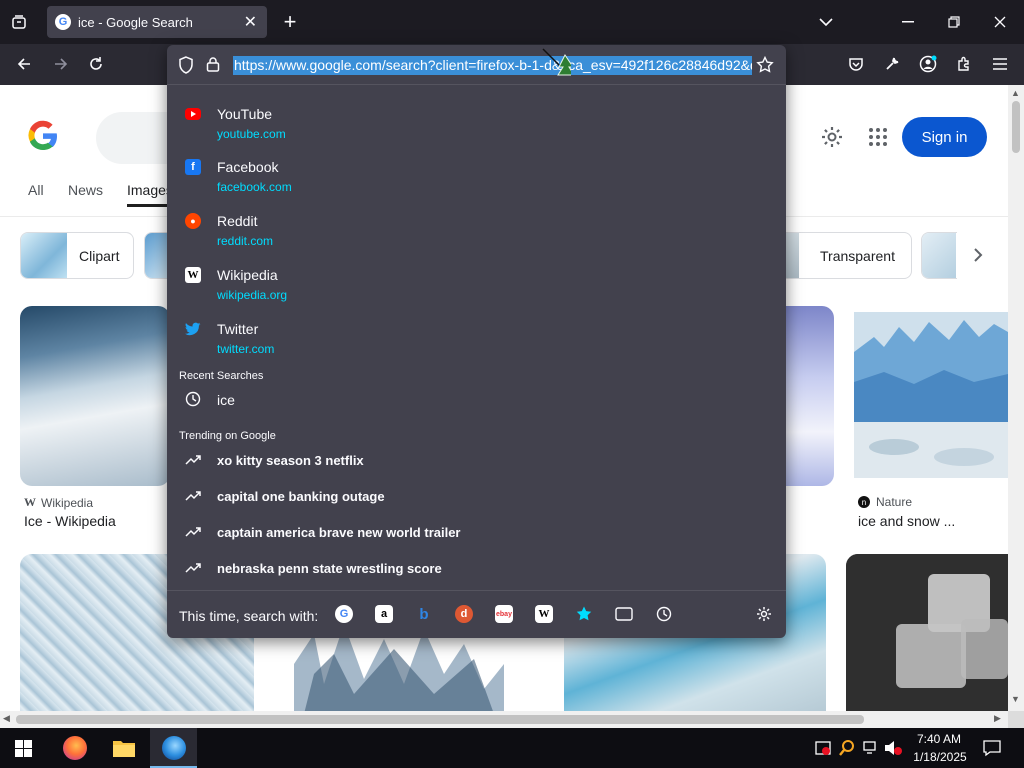  I want to click on facebook-icon: f, so click(193, 167).